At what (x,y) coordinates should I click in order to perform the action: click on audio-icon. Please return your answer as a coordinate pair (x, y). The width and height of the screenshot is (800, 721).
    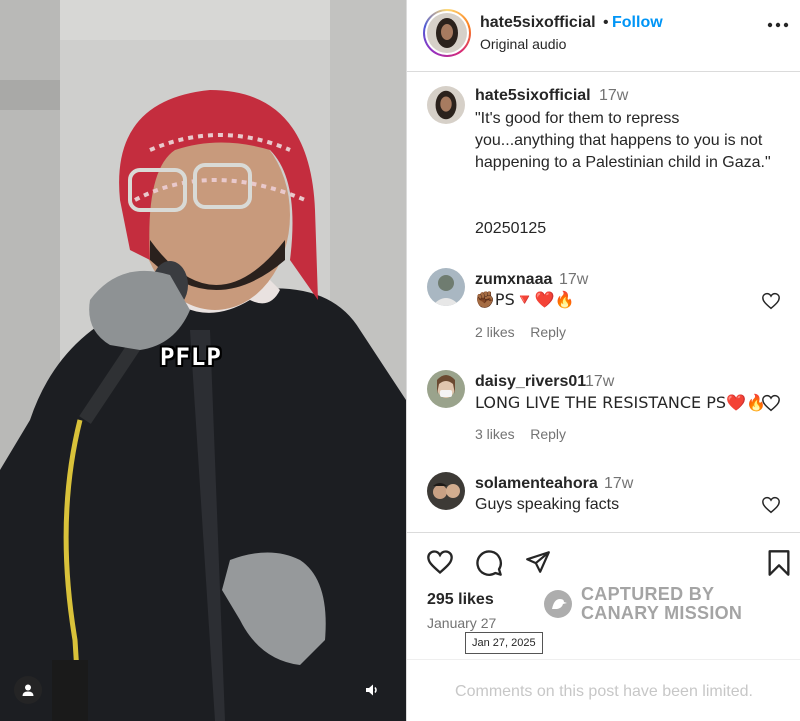
    Looking at the image, I should click on (371, 690).